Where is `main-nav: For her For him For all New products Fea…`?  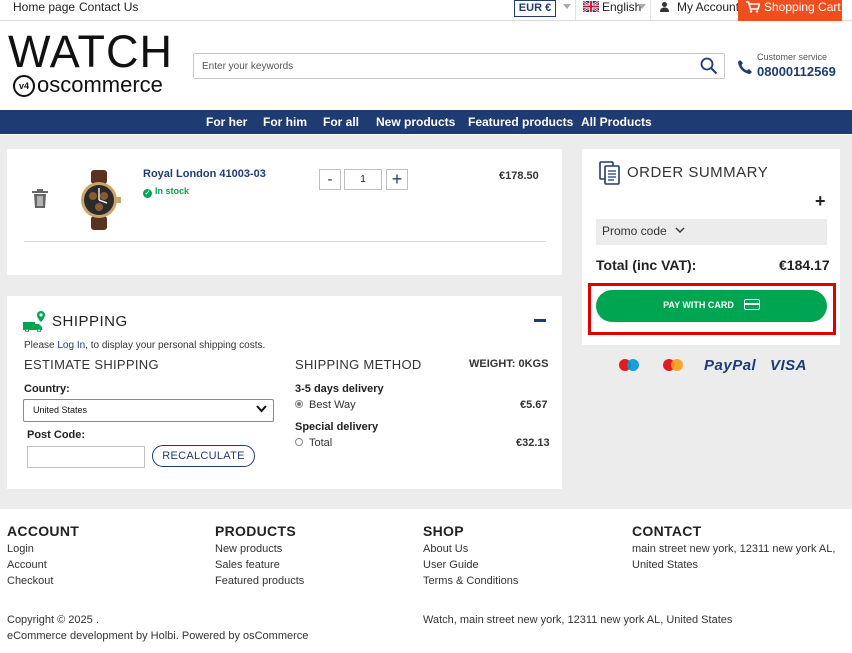 main-nav: For her For him For all New products Fea… is located at coordinates (426, 122).